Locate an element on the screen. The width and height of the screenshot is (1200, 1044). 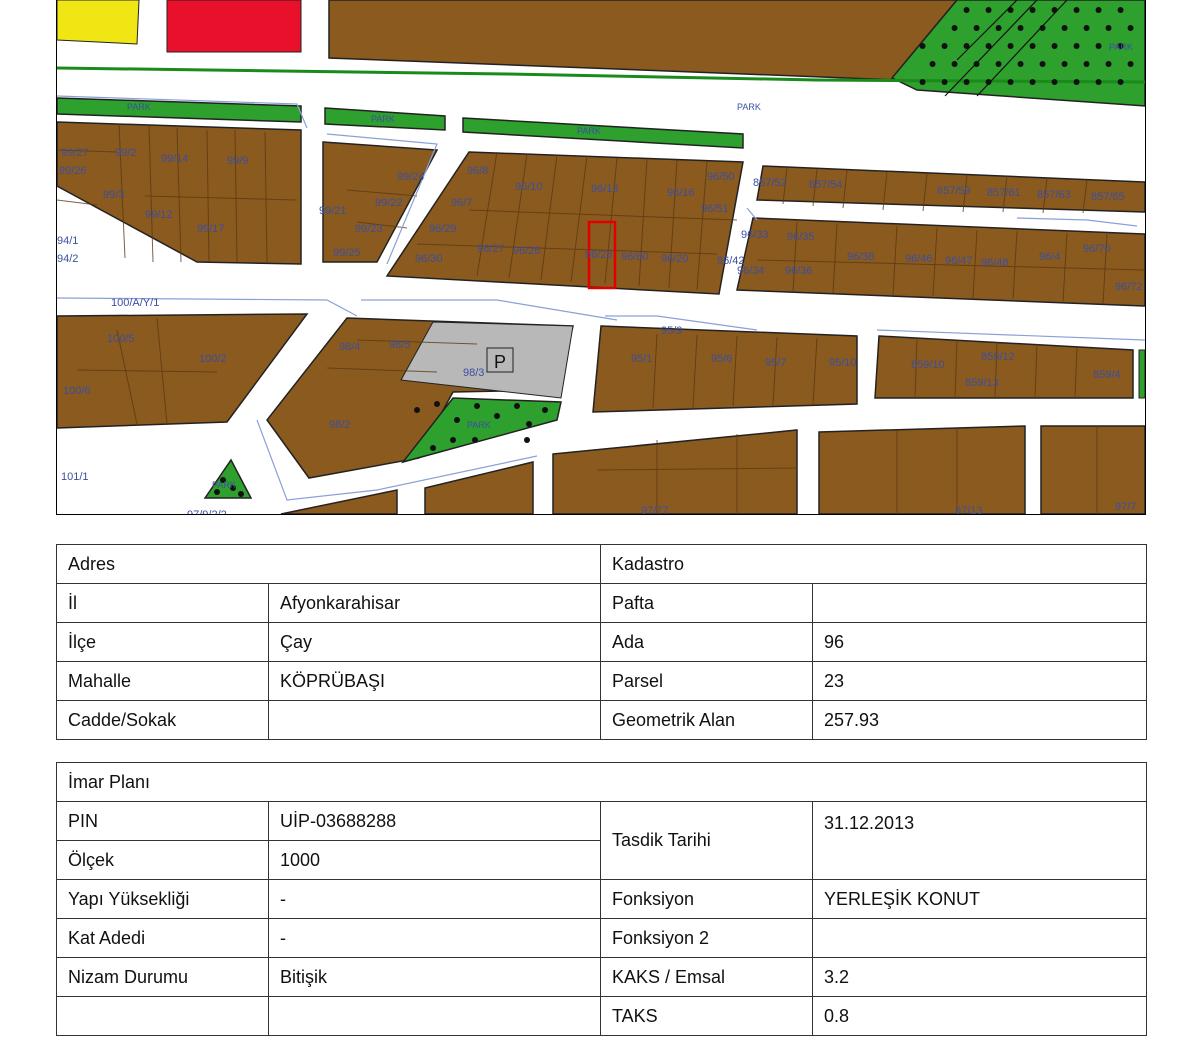
parcel-number-label: 96/23 is located at coordinates (599, 255).